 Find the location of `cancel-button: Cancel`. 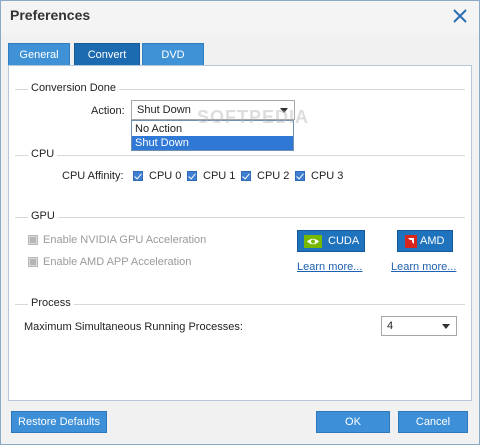

cancel-button: Cancel is located at coordinates (433, 422).